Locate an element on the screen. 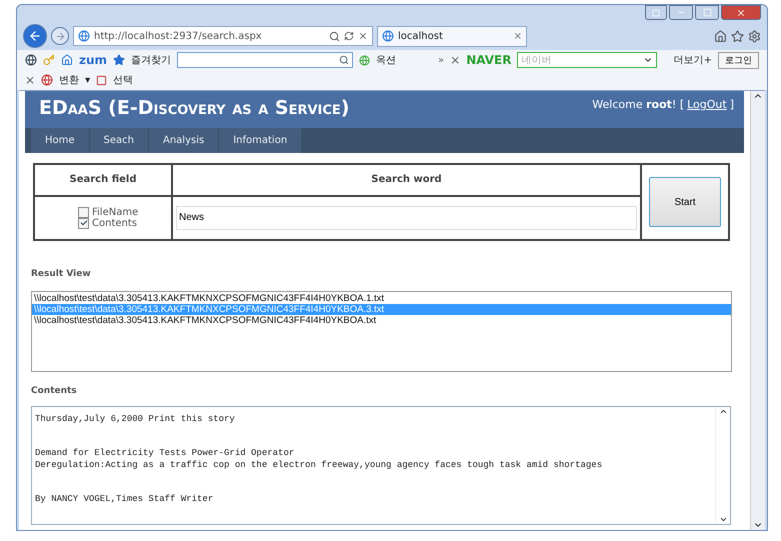 This screenshot has width=781, height=541. site-title: EDaaS (E-Discovery as a Service) is located at coordinates (194, 109).